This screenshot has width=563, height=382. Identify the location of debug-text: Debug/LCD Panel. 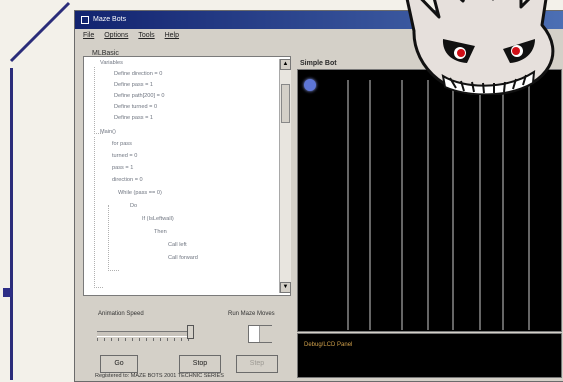
(328, 345).